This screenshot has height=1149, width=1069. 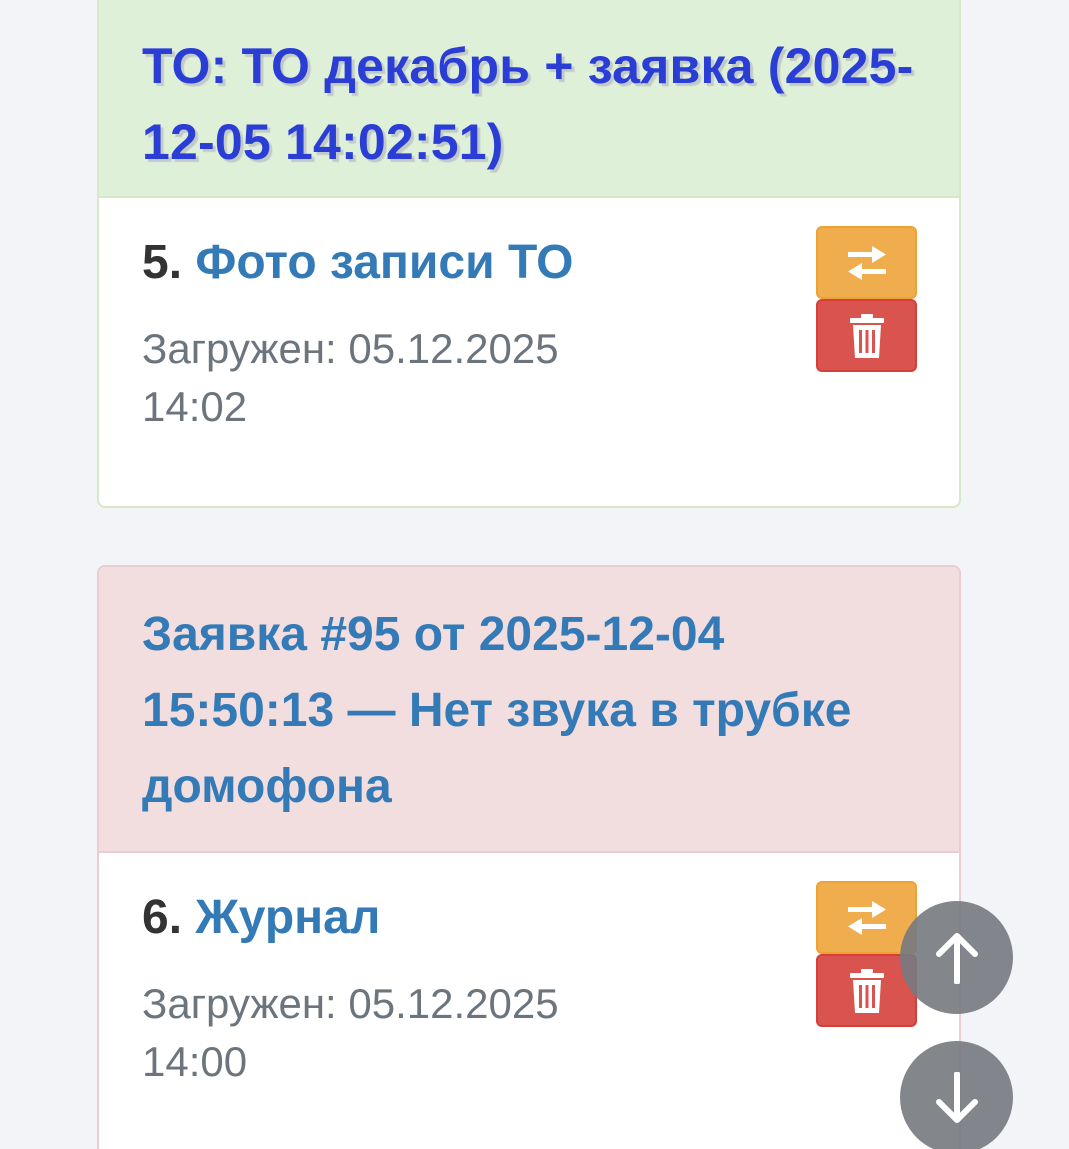 I want to click on scroll-down-button, so click(x=956, y=1095).